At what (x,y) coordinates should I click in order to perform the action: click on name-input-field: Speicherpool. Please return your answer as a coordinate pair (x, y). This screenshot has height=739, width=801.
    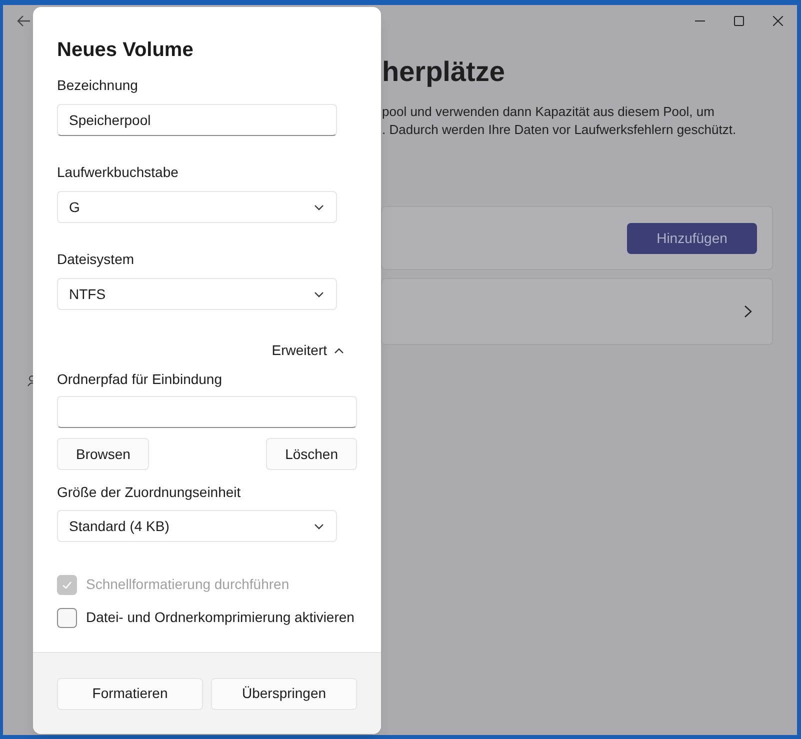
    Looking at the image, I should click on (197, 120).